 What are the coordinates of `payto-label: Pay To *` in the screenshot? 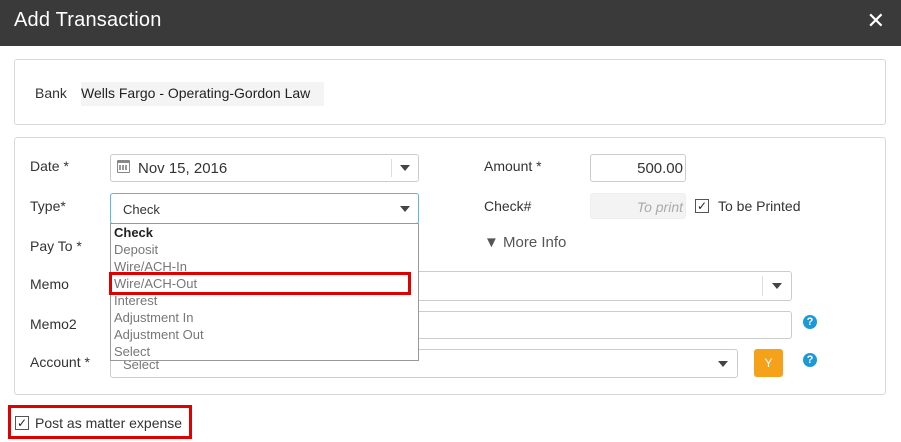 It's located at (56, 246).